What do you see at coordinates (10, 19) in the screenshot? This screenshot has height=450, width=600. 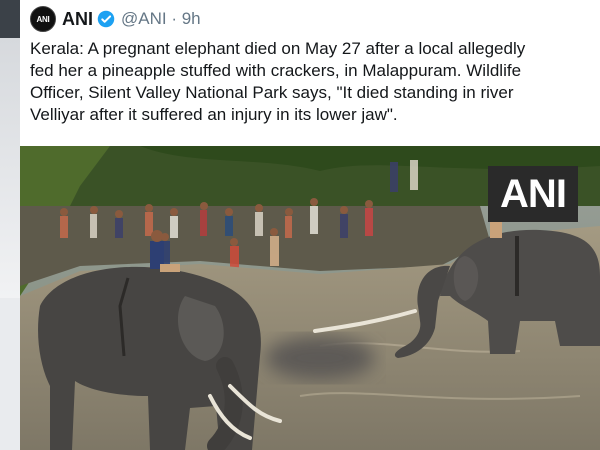 I see `left-panel-dark` at bounding box center [10, 19].